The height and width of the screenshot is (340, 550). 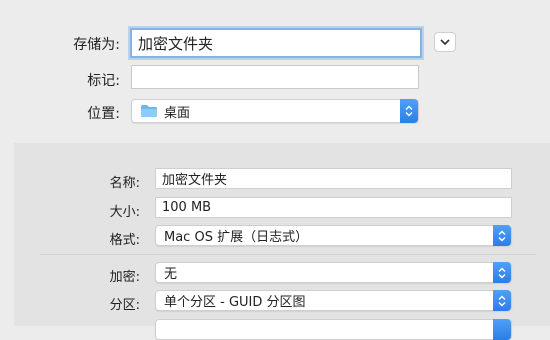 I want to click on save-as-input: 加密文件夹, so click(x=276, y=43).